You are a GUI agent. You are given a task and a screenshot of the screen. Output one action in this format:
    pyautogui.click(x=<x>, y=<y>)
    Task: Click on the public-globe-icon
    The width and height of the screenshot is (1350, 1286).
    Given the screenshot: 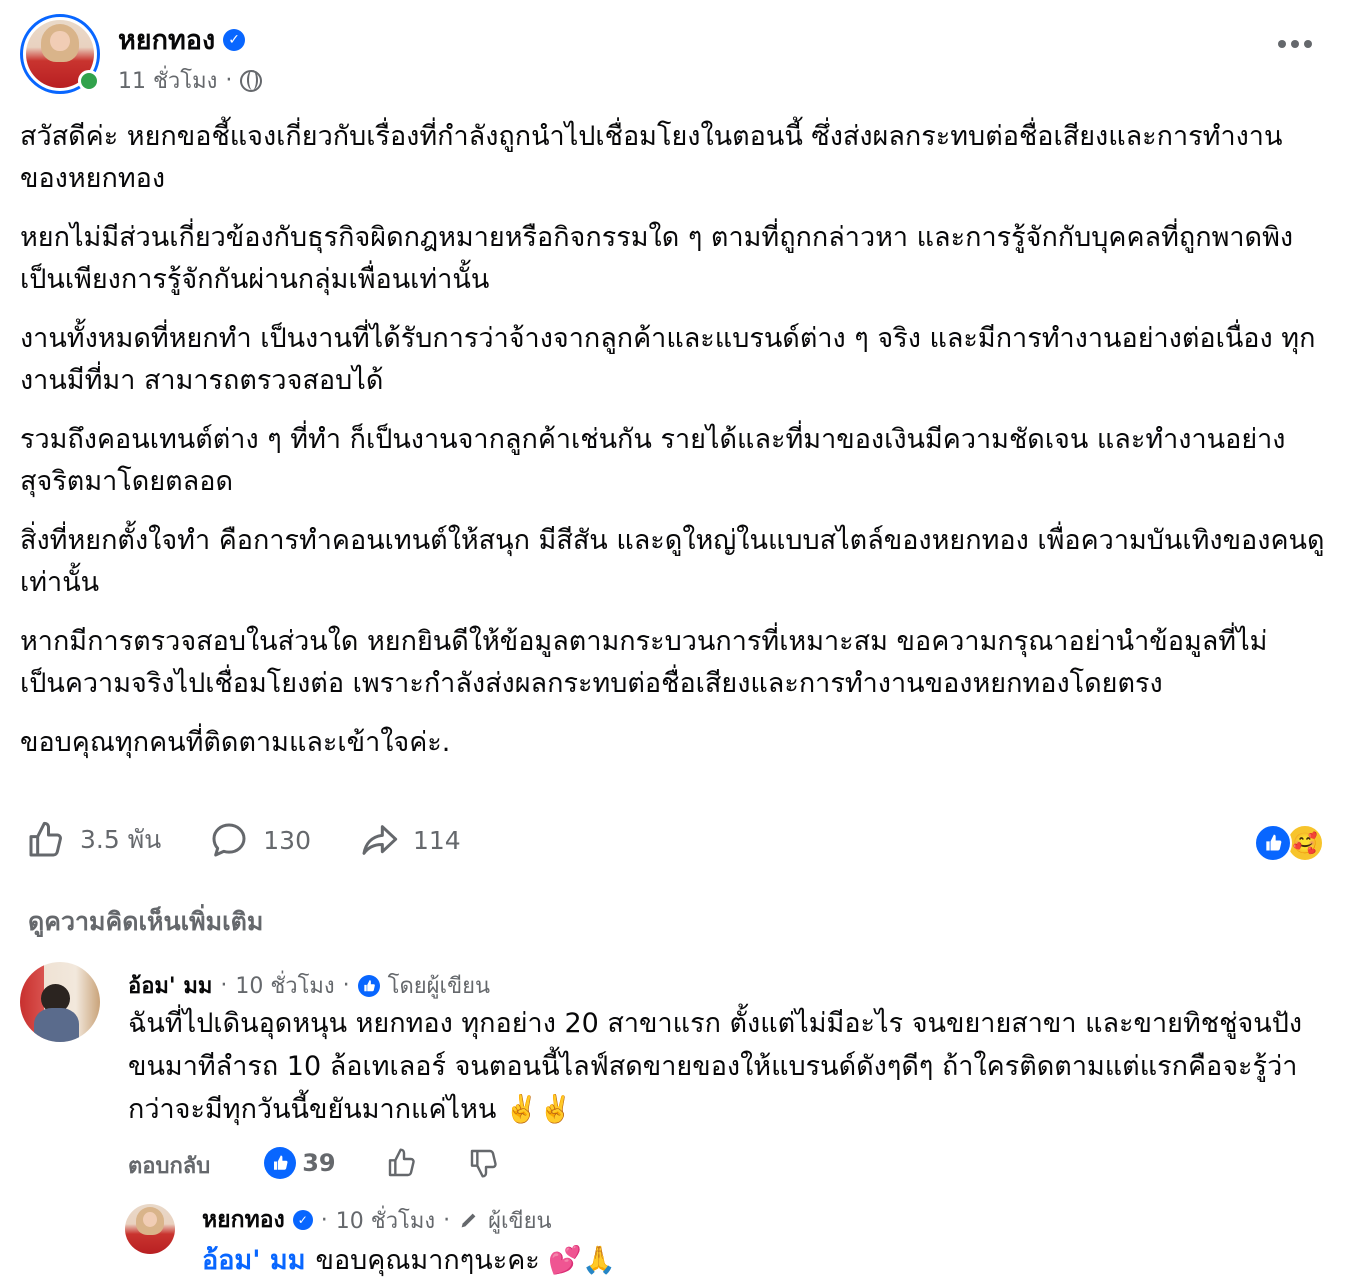 What is the action you would take?
    pyautogui.click(x=251, y=80)
    